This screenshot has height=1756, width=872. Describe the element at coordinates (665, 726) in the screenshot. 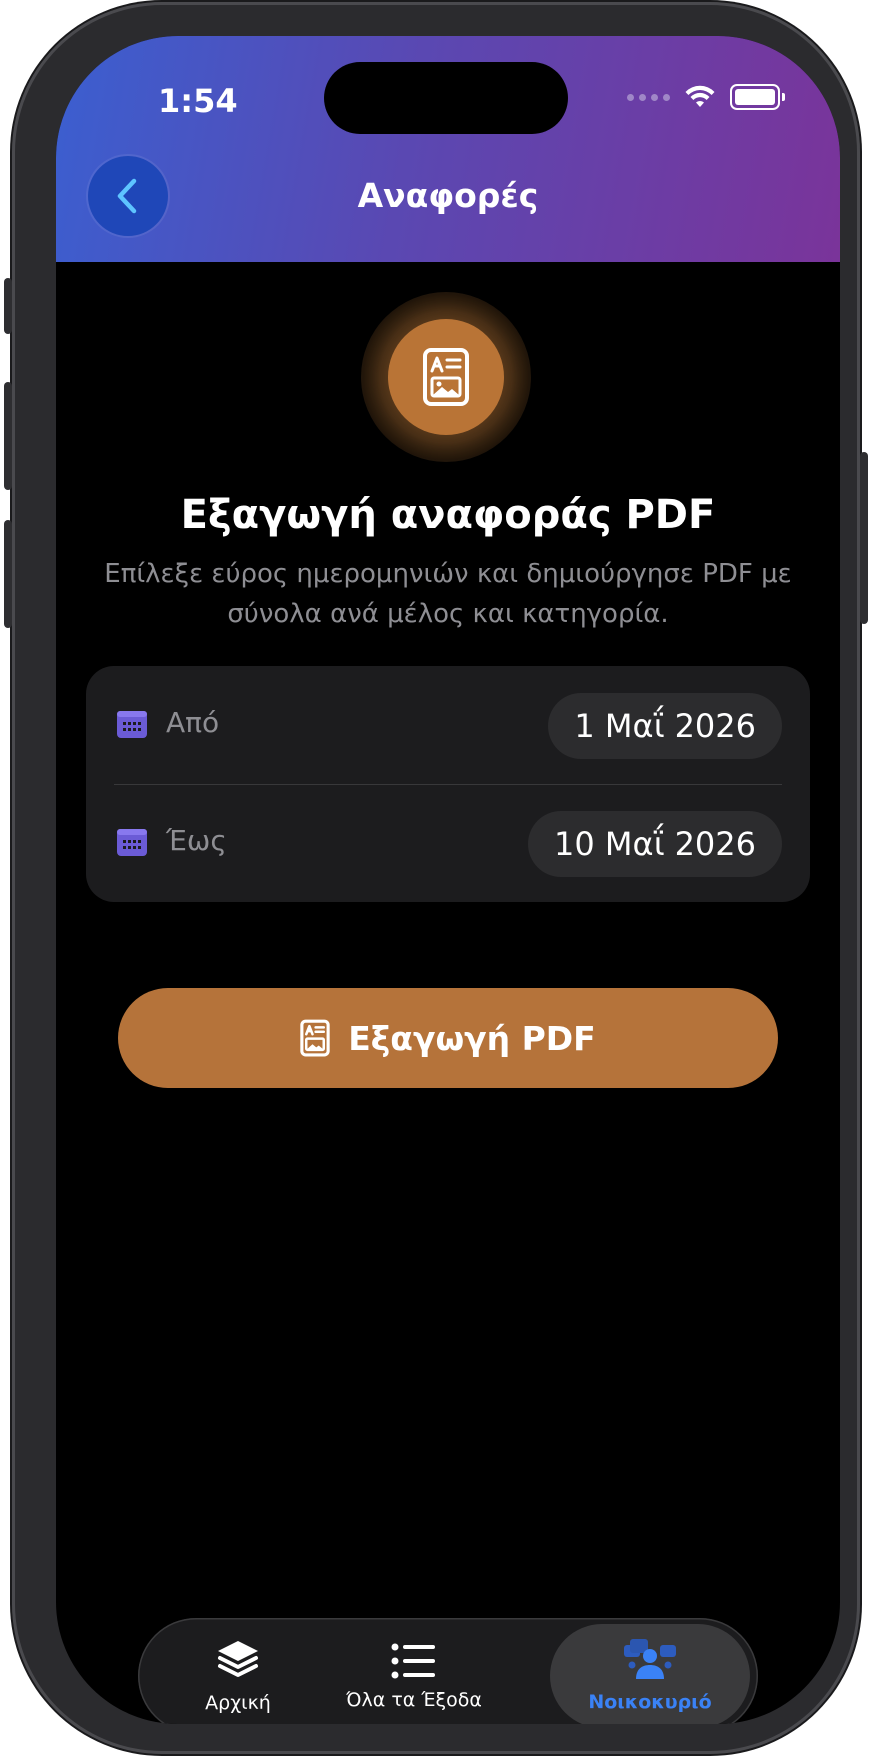

I see `date-from-picker: 1 Μαΐ 2026` at that location.